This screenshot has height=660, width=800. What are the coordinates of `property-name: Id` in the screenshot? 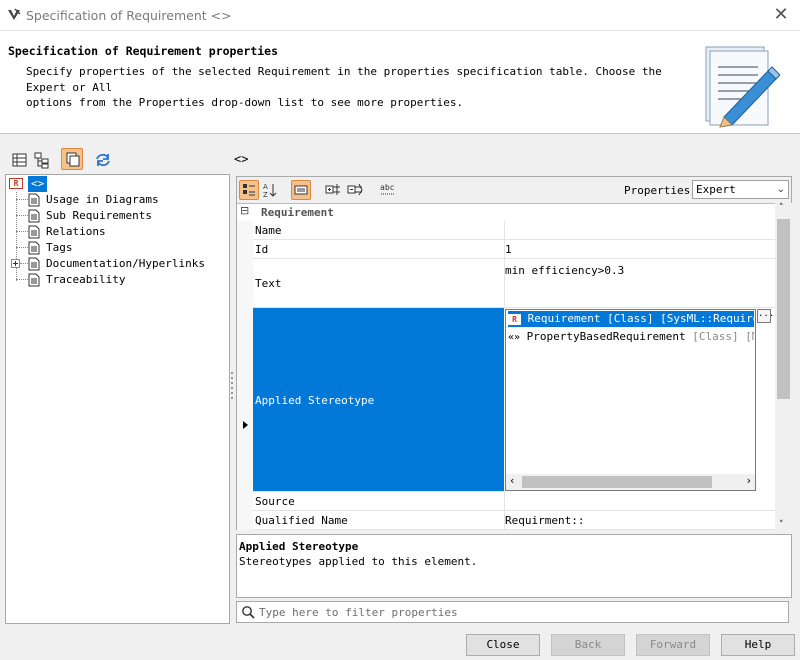 It's located at (262, 249).